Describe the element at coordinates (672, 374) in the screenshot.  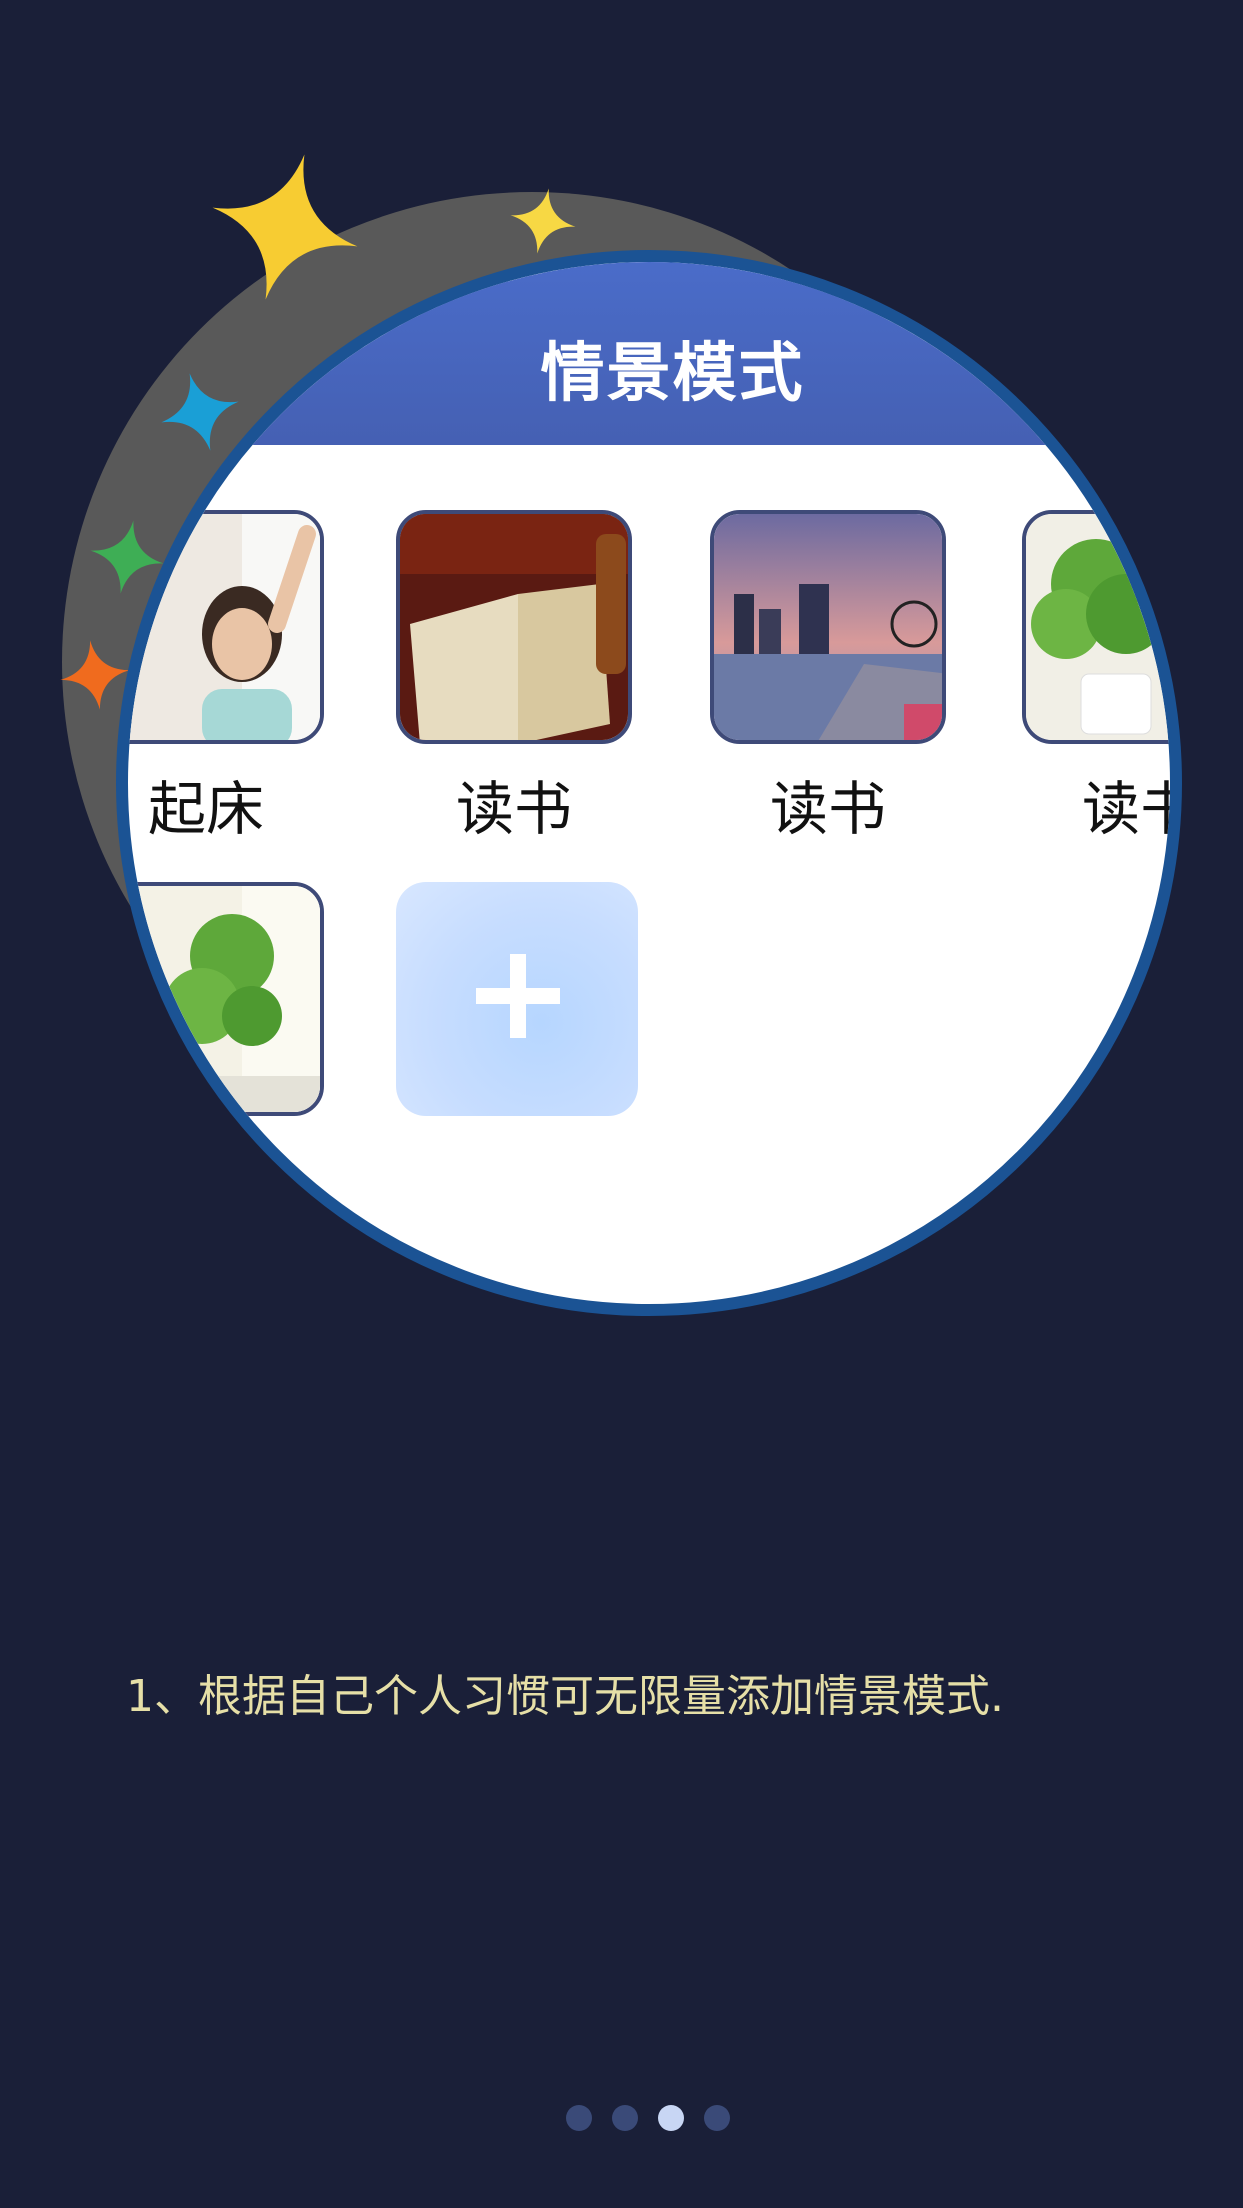
I see `page-title: 情景模式` at that location.